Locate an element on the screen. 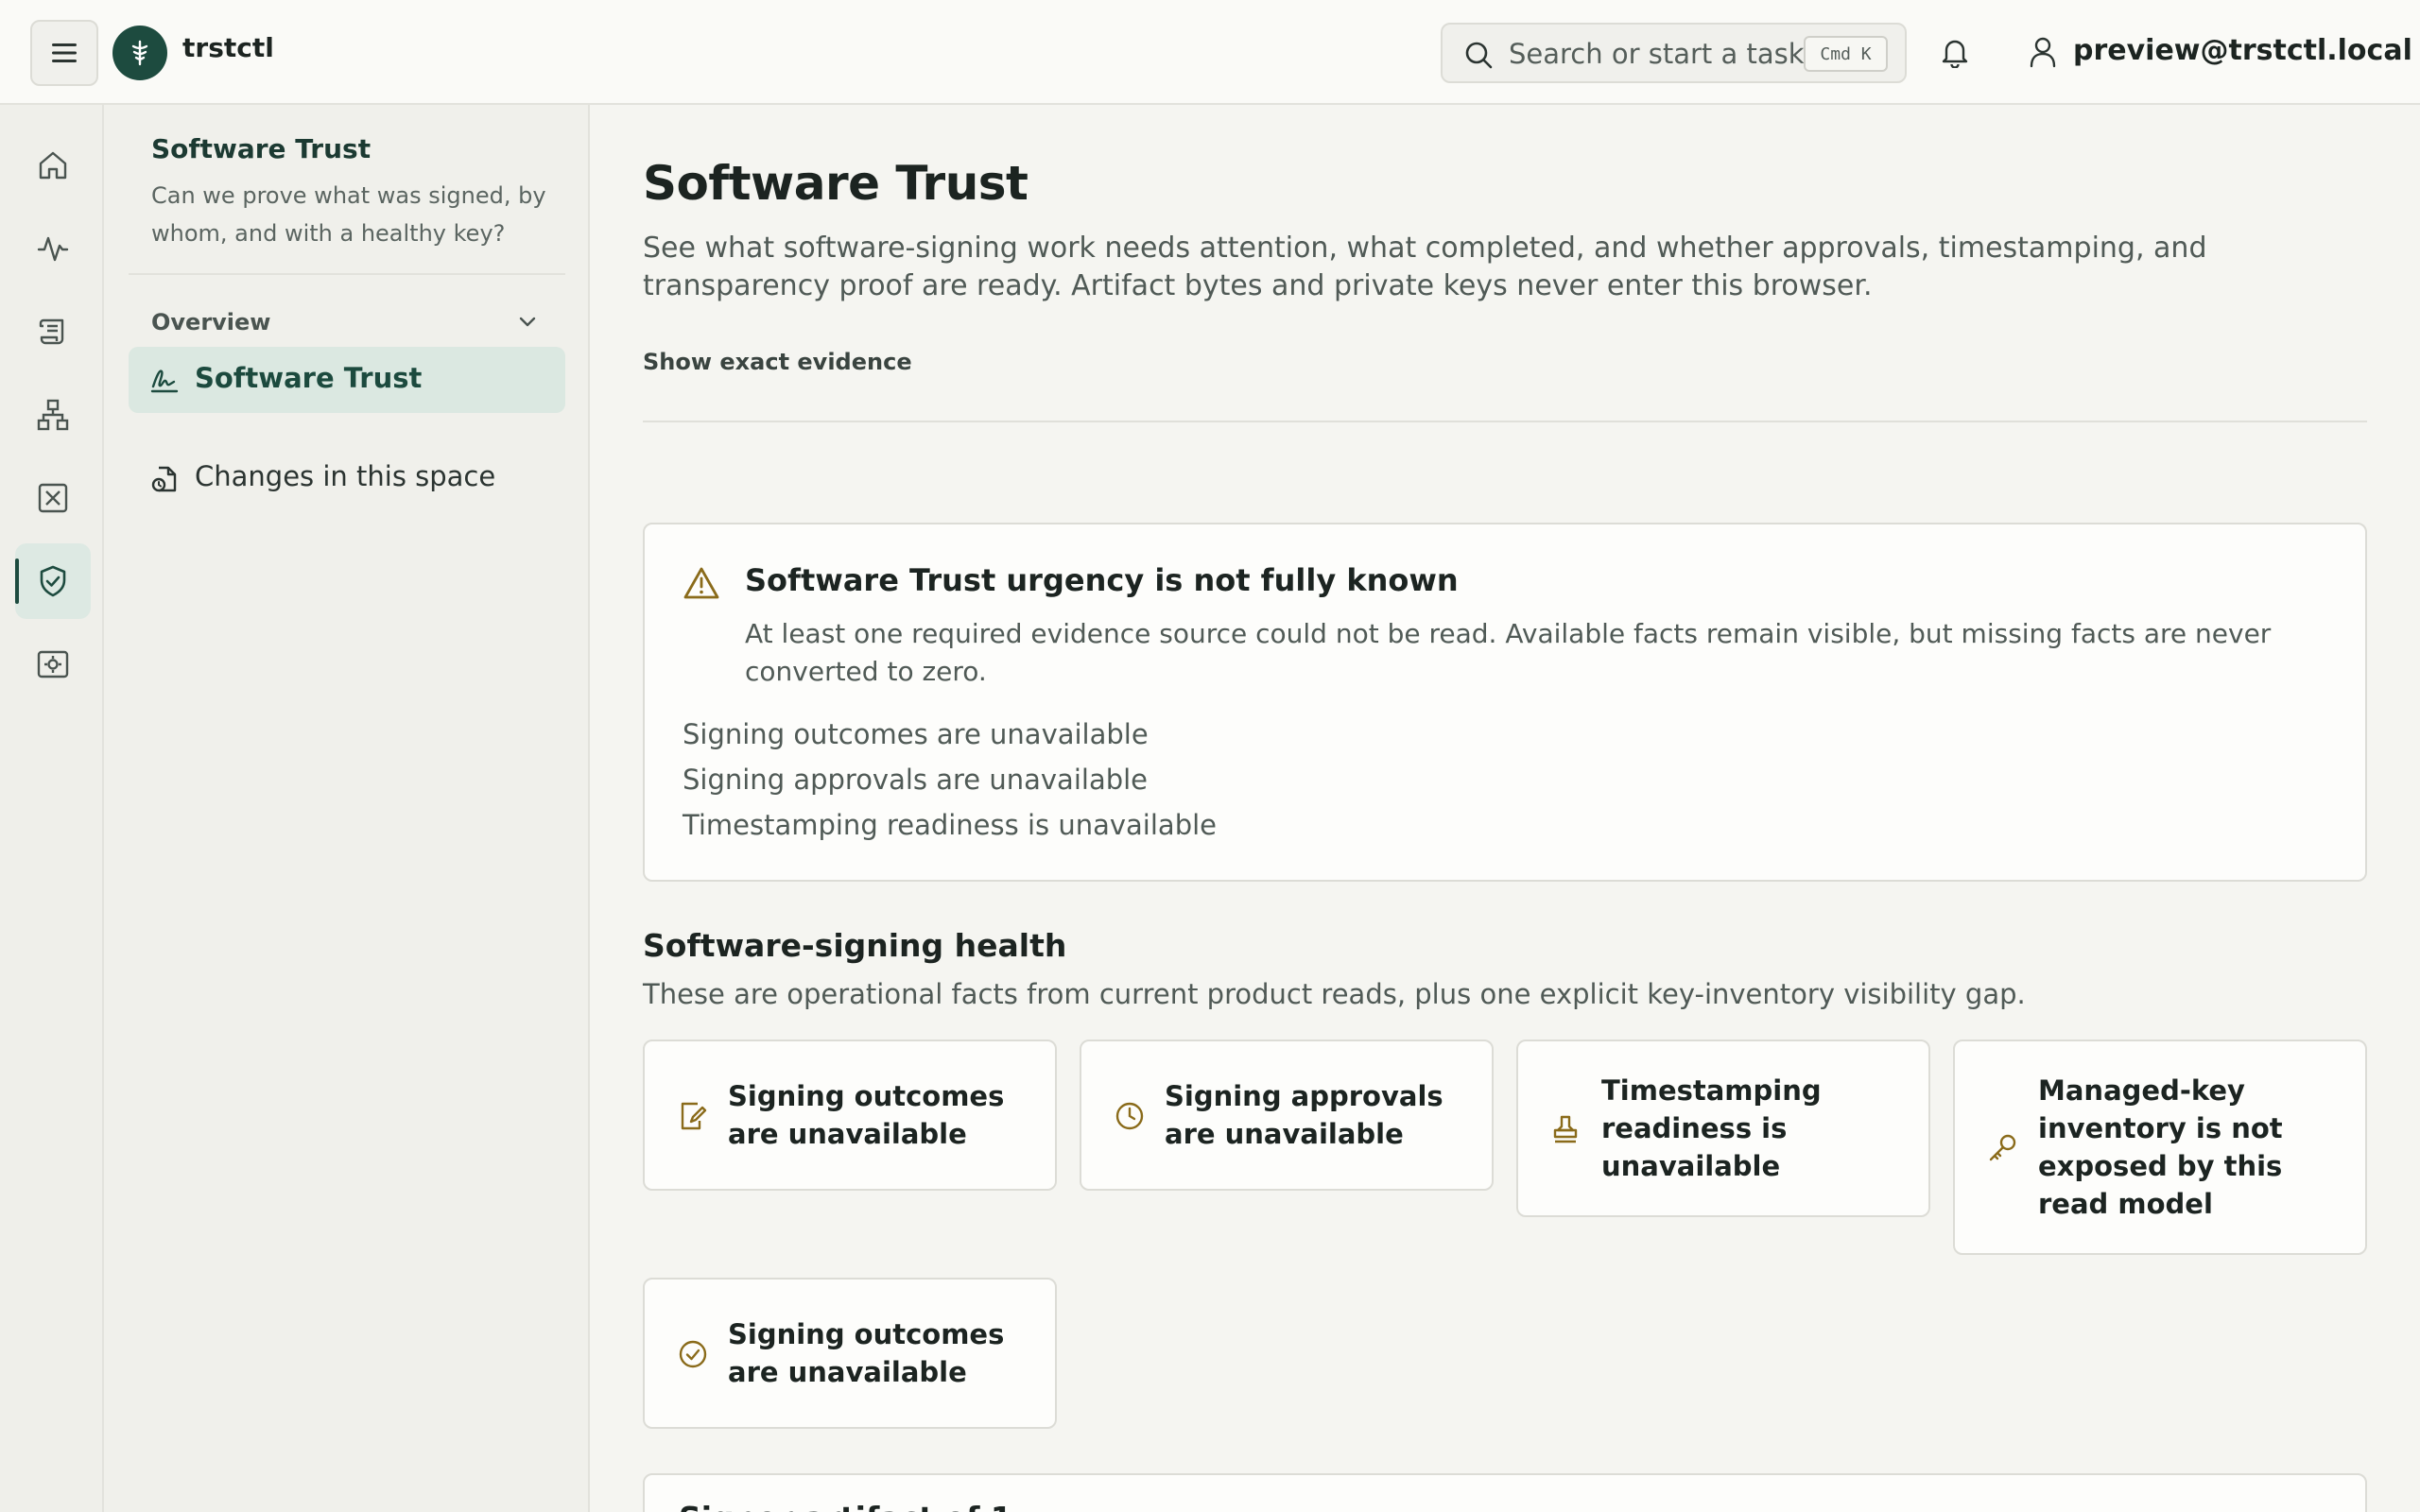  sidebar-divider is located at coordinates (347, 274).